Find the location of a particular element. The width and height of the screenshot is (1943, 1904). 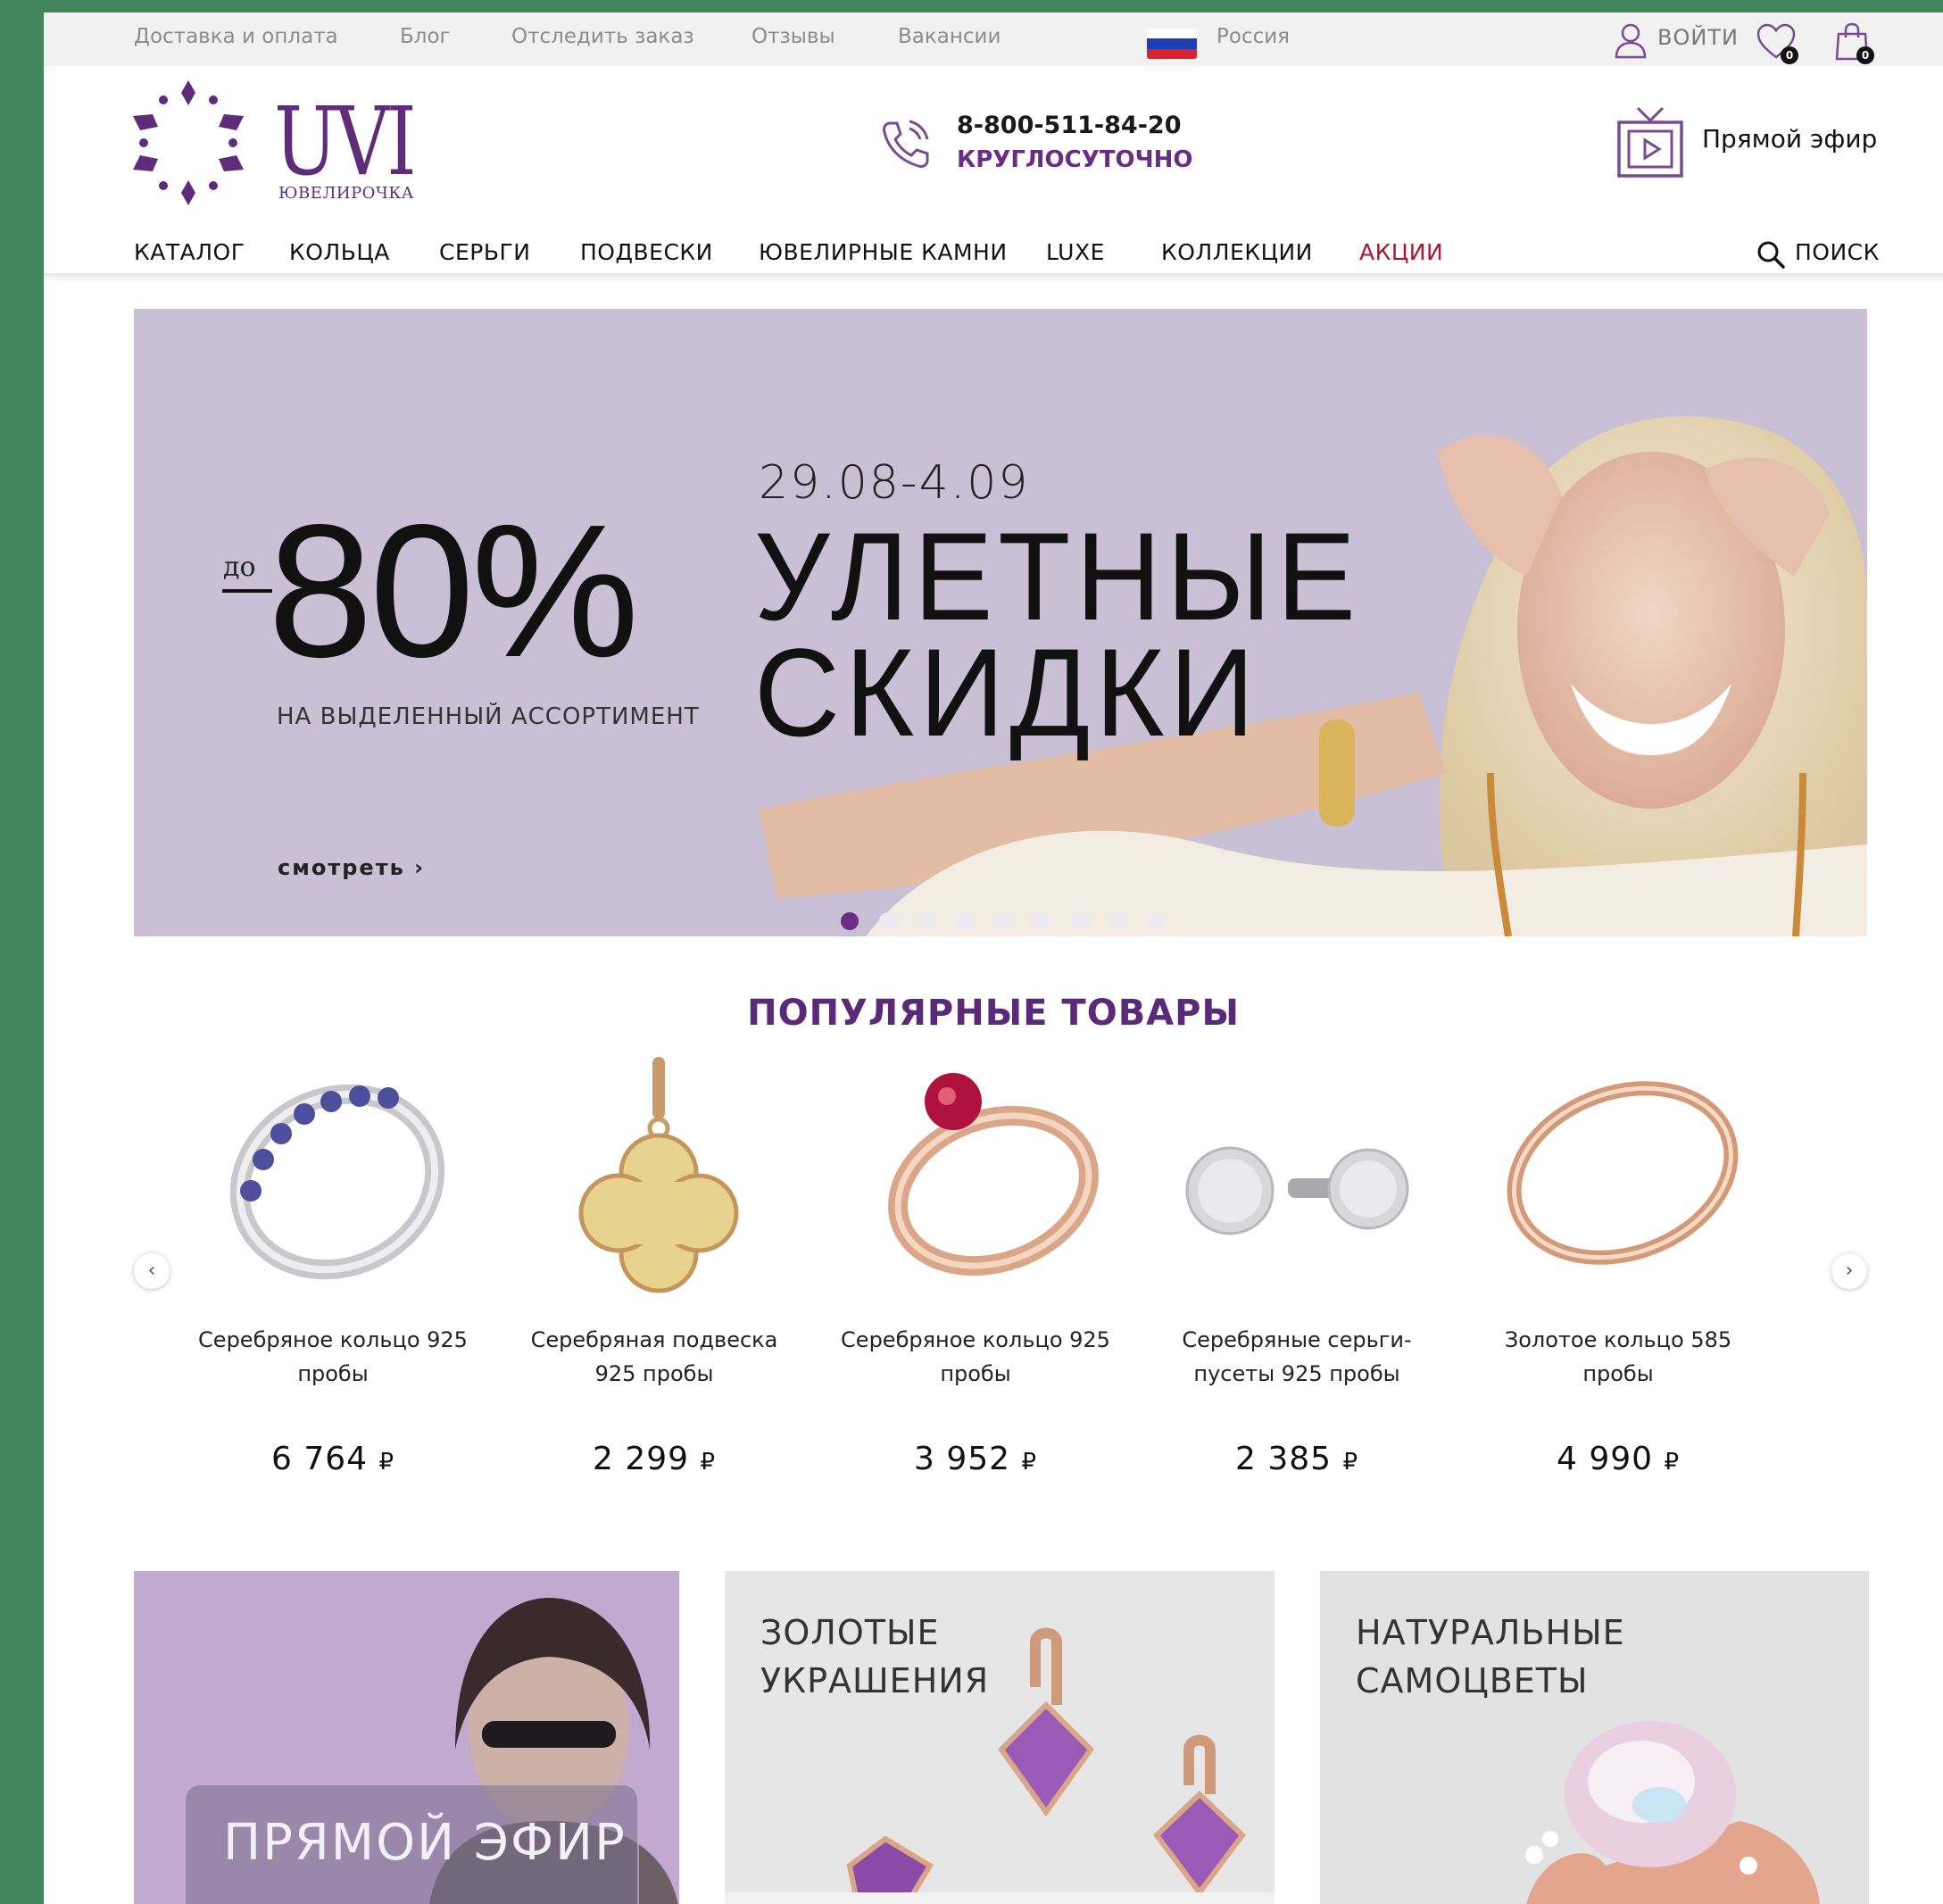

nav-item-earrings: СЕРЬГИ is located at coordinates (485, 252).